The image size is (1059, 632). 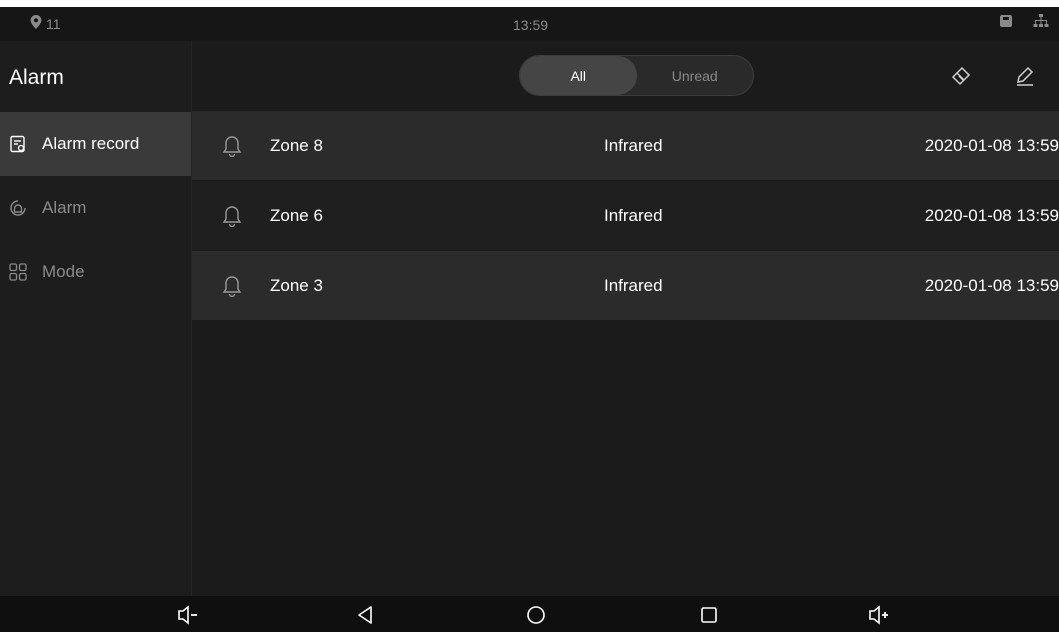 I want to click on signal-value: 11, so click(x=53, y=23).